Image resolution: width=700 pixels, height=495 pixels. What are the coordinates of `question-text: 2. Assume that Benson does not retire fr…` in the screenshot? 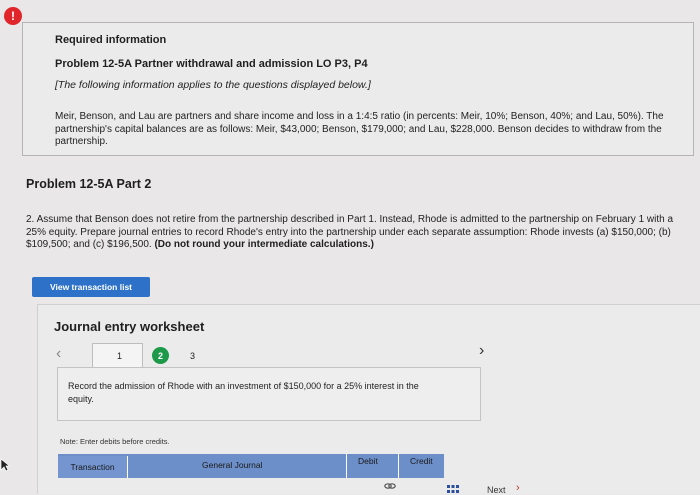 It's located at (356, 233).